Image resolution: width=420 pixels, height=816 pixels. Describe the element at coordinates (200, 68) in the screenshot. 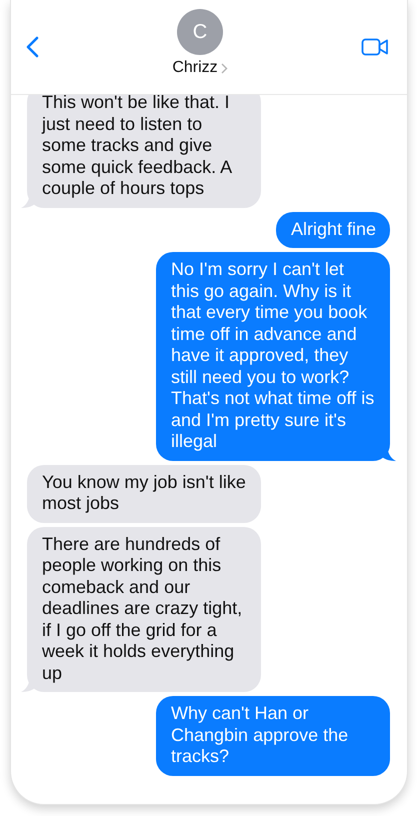

I see `contact-name: Chrizz` at that location.